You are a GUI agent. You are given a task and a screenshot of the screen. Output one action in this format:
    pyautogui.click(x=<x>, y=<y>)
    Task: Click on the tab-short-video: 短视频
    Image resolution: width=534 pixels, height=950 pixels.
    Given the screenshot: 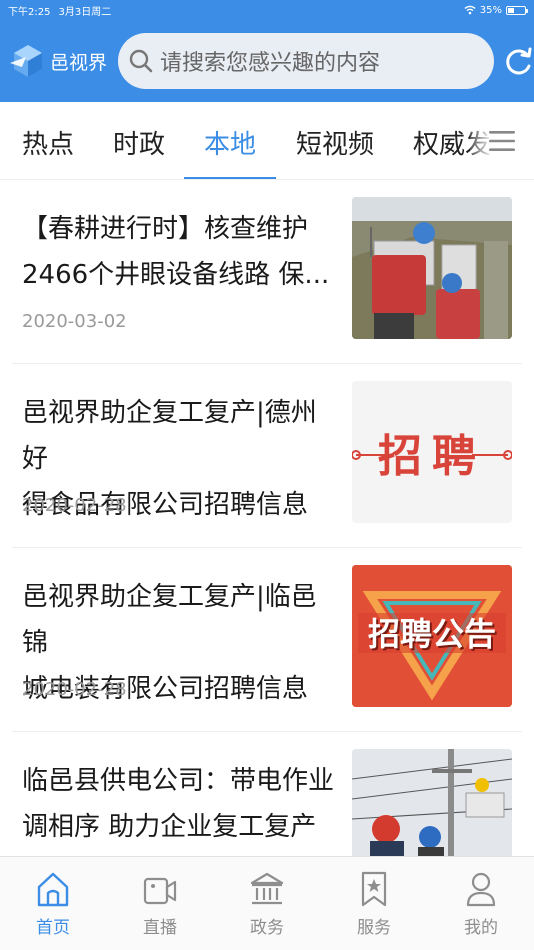 What is the action you would take?
    pyautogui.click(x=335, y=142)
    